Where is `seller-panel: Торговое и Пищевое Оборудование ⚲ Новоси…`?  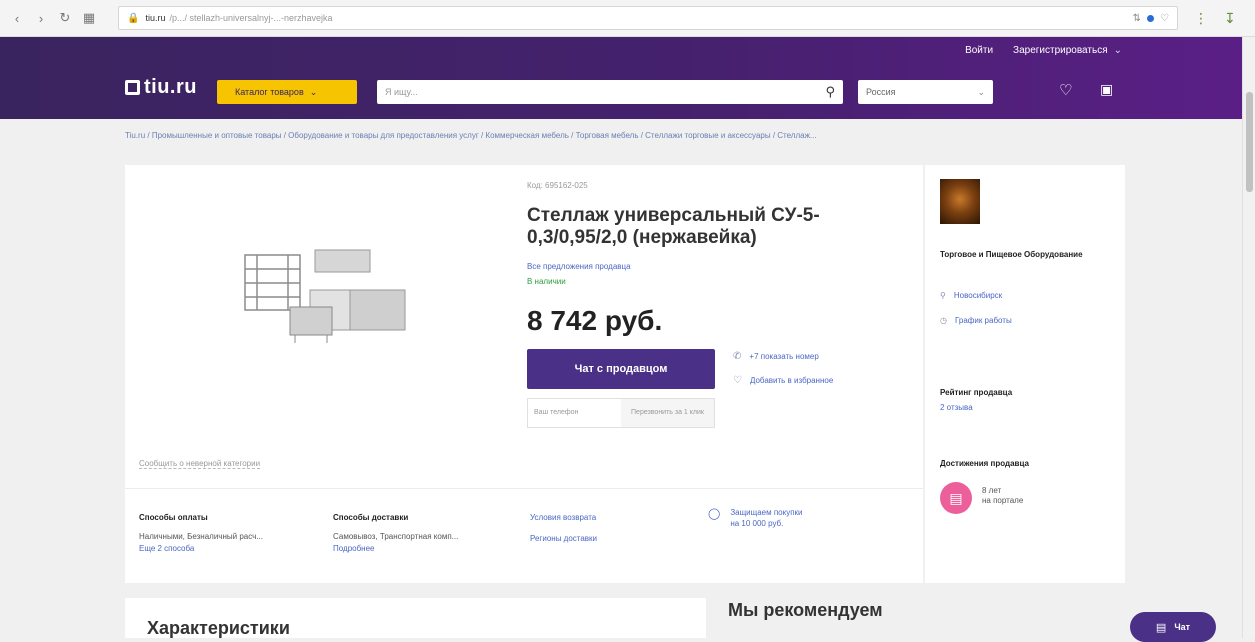
seller-panel: Торговое и Пищевое Оборудование ⚲ Новоси… is located at coordinates (1025, 374).